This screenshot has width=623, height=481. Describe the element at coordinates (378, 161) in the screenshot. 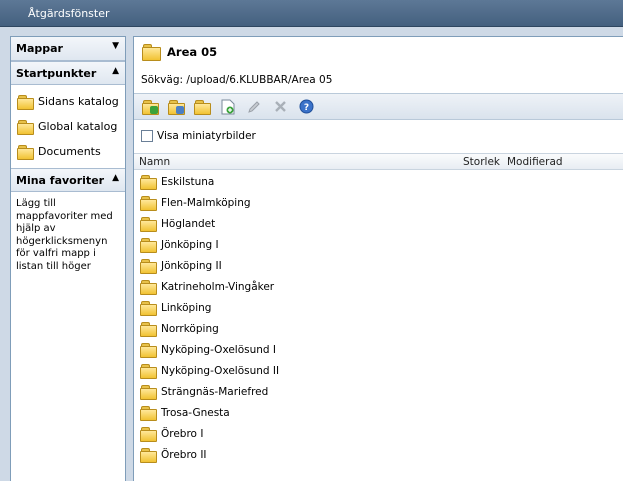

I see `column-header: Namn Storlek Modifierad` at that location.